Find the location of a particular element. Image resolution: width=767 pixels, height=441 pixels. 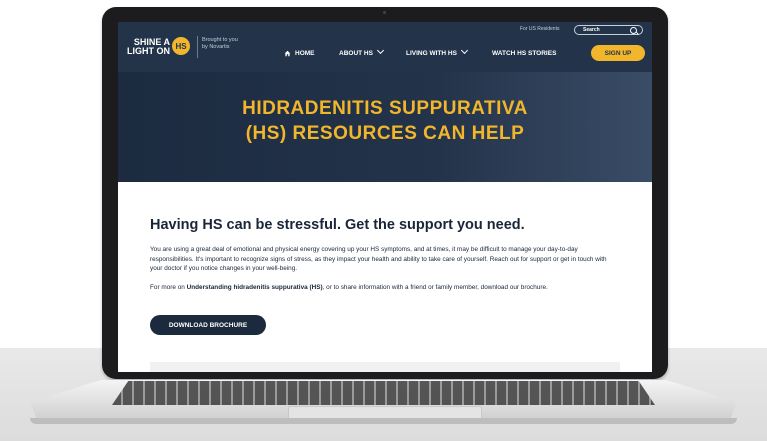

next-section-preview is located at coordinates (385, 367).